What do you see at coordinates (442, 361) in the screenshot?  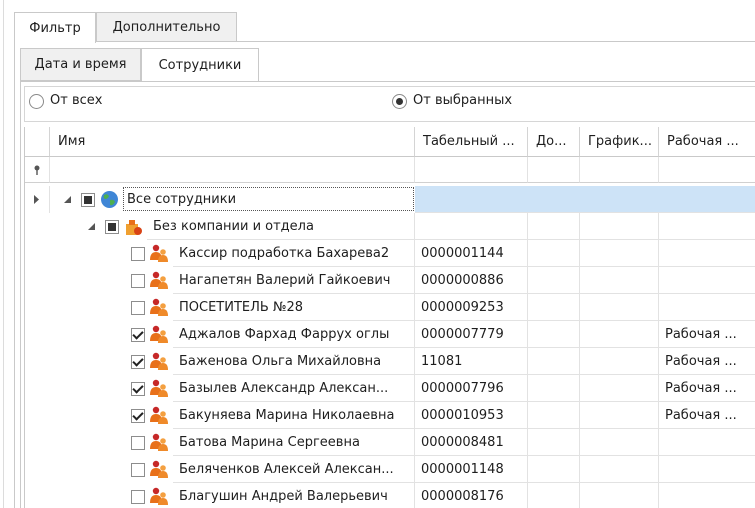 I see `employee-tab: 11081` at bounding box center [442, 361].